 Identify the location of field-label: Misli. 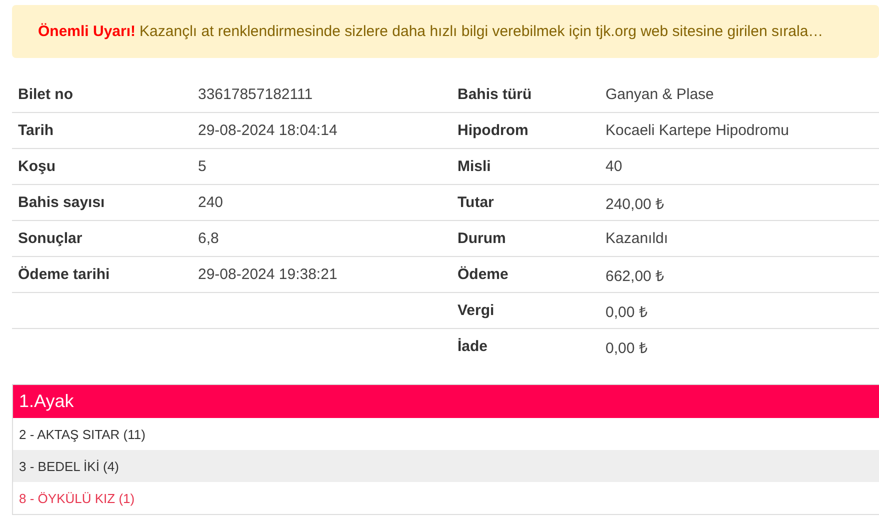
(475, 166).